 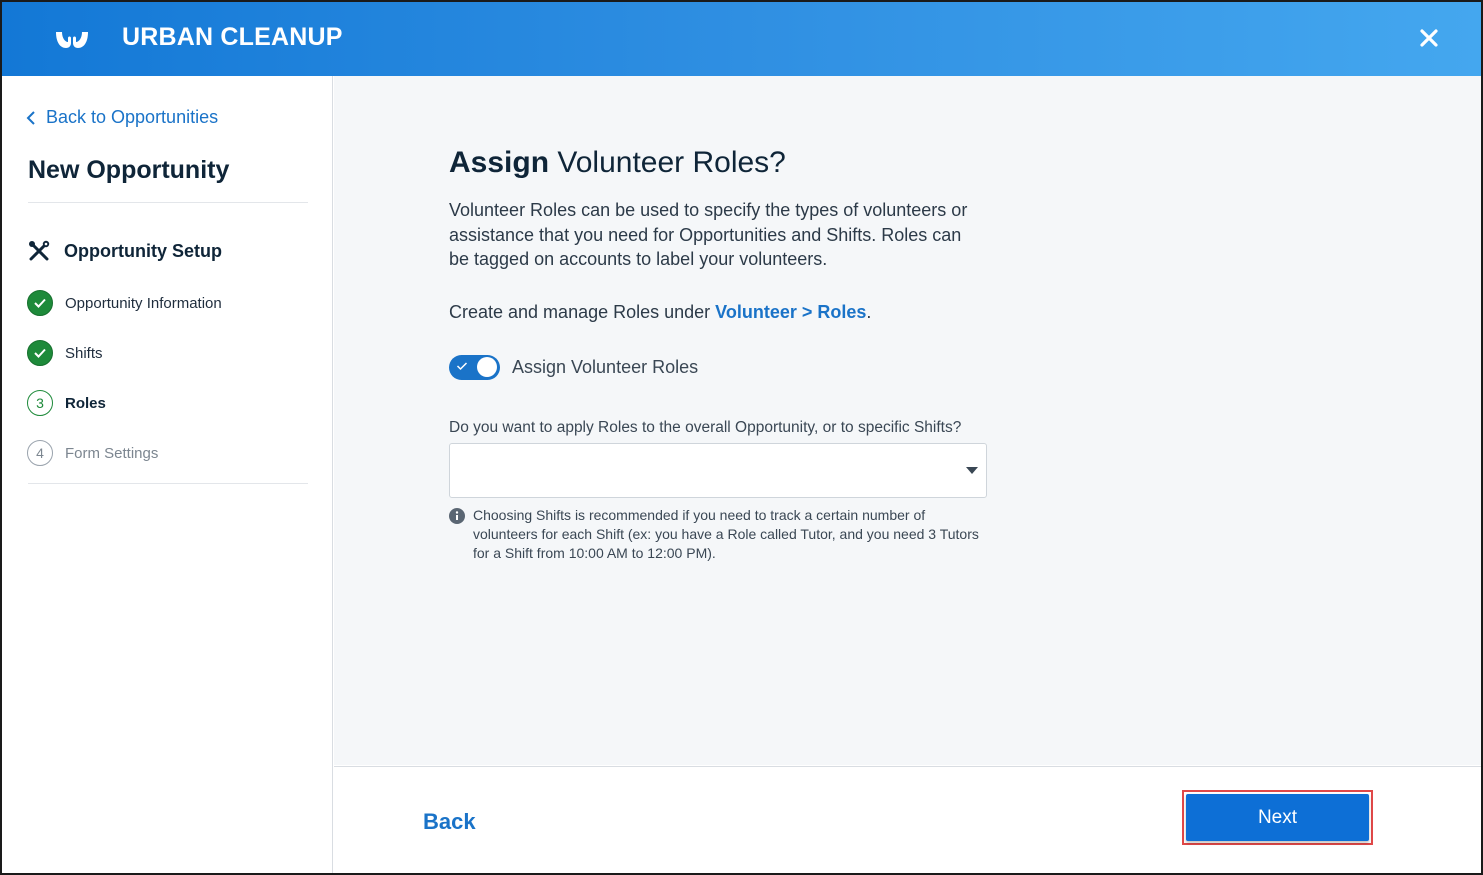 I want to click on hands-logo-icon, so click(x=72, y=40).